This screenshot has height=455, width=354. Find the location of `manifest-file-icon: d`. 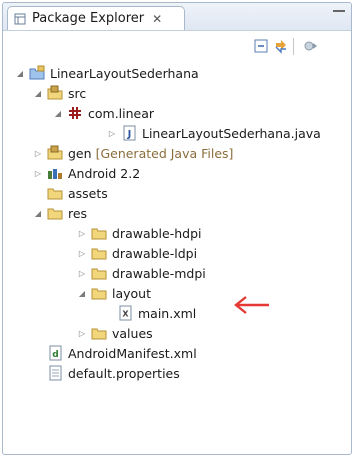

manifest-file-icon: d is located at coordinates (55, 353).